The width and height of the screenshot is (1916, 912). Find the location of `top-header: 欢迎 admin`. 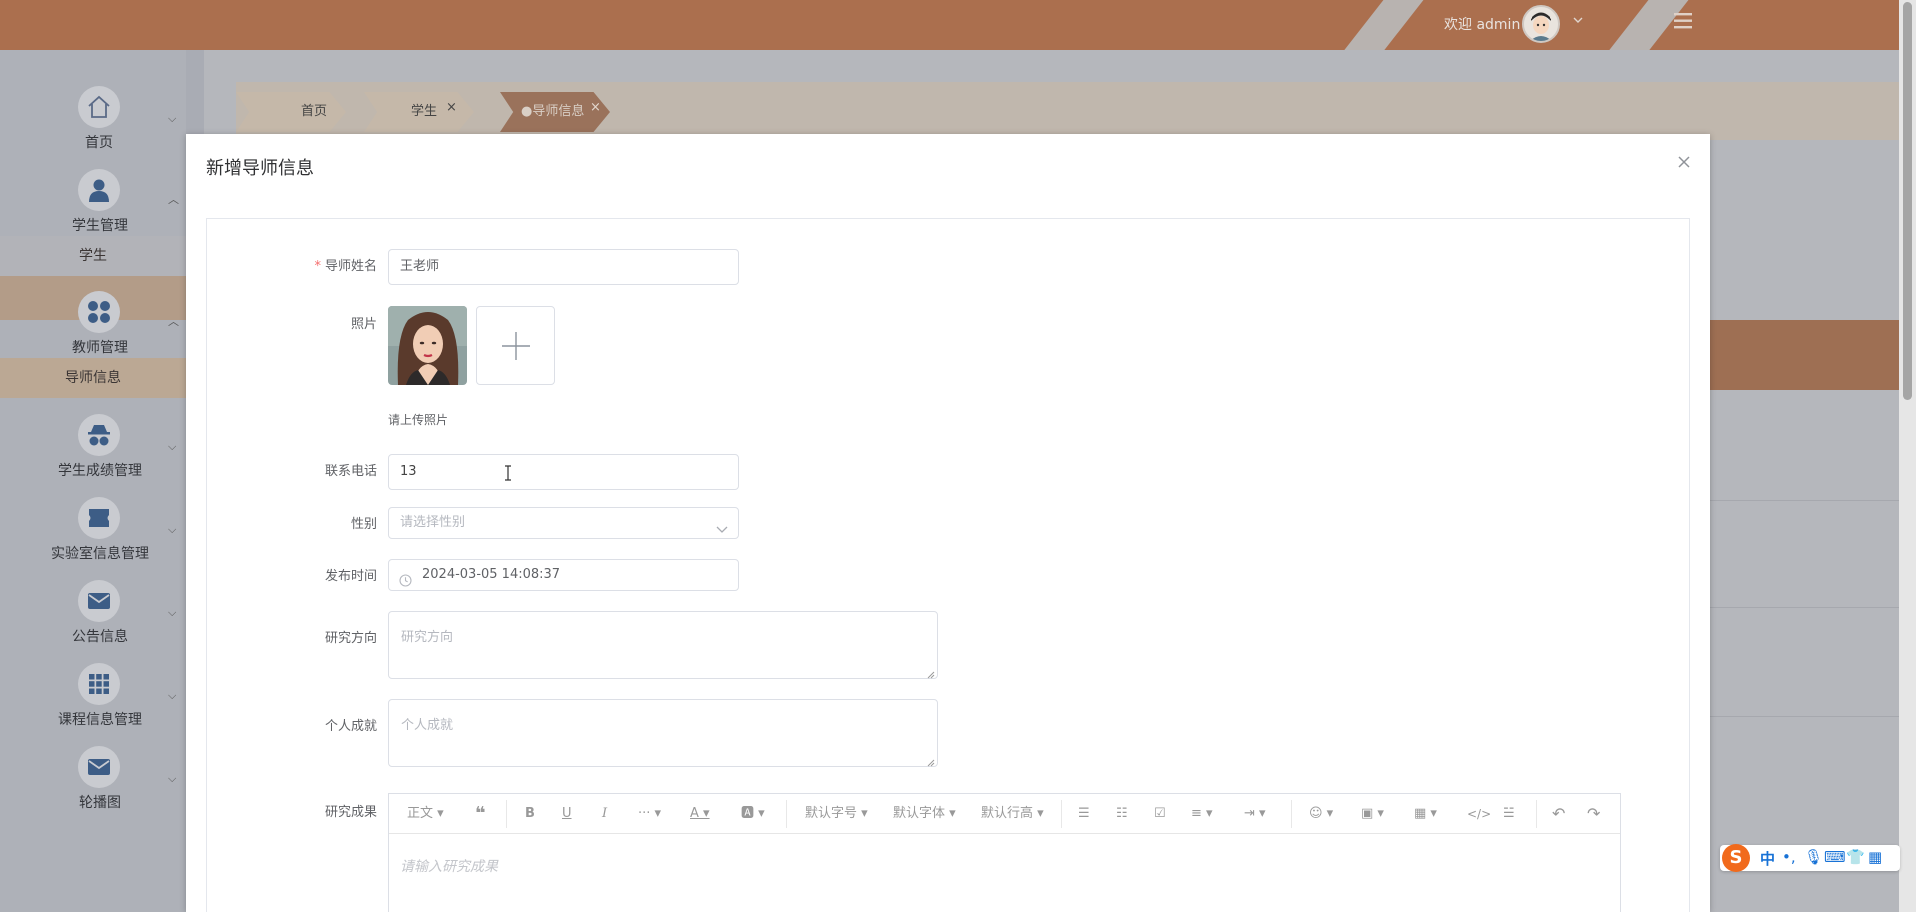

top-header: 欢迎 admin is located at coordinates (958, 25).